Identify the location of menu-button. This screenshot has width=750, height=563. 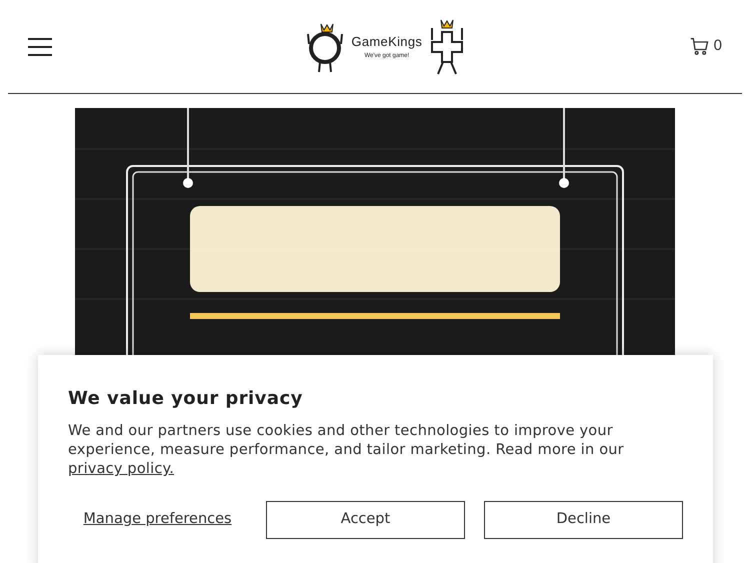
(40, 46).